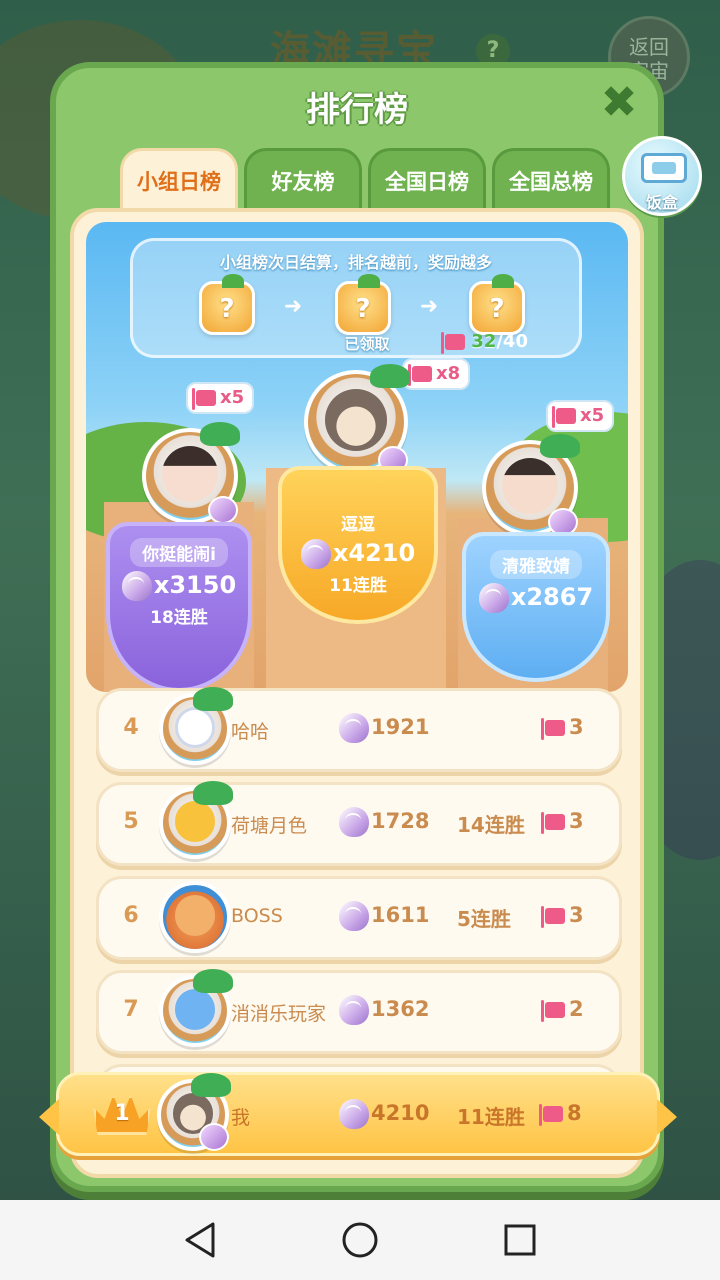  Describe the element at coordinates (619, 103) in the screenshot. I see `close-icon: ✖` at that location.